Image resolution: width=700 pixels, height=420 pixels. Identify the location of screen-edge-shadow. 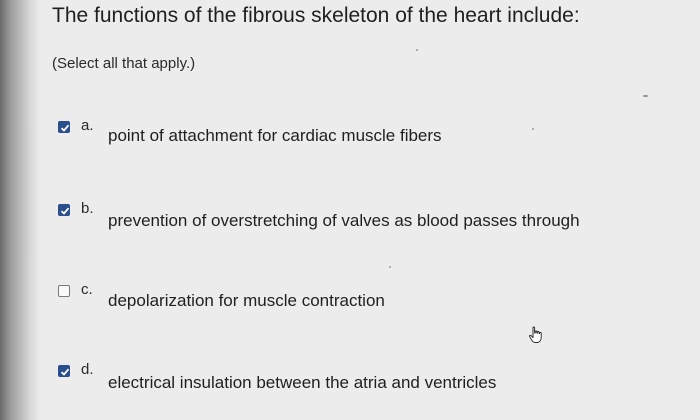
(20, 210).